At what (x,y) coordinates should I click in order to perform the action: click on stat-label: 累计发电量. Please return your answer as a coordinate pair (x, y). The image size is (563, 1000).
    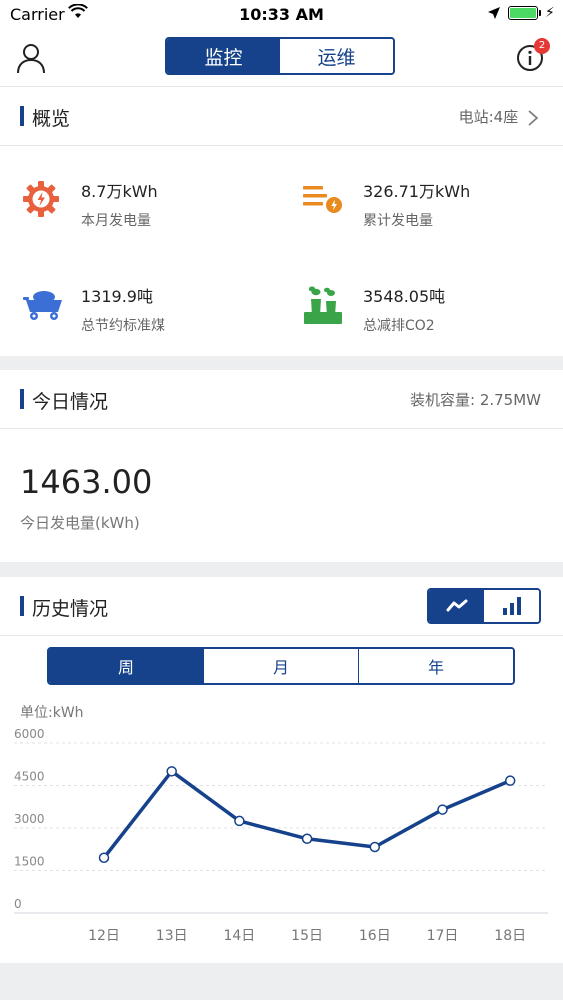
    Looking at the image, I should click on (398, 221).